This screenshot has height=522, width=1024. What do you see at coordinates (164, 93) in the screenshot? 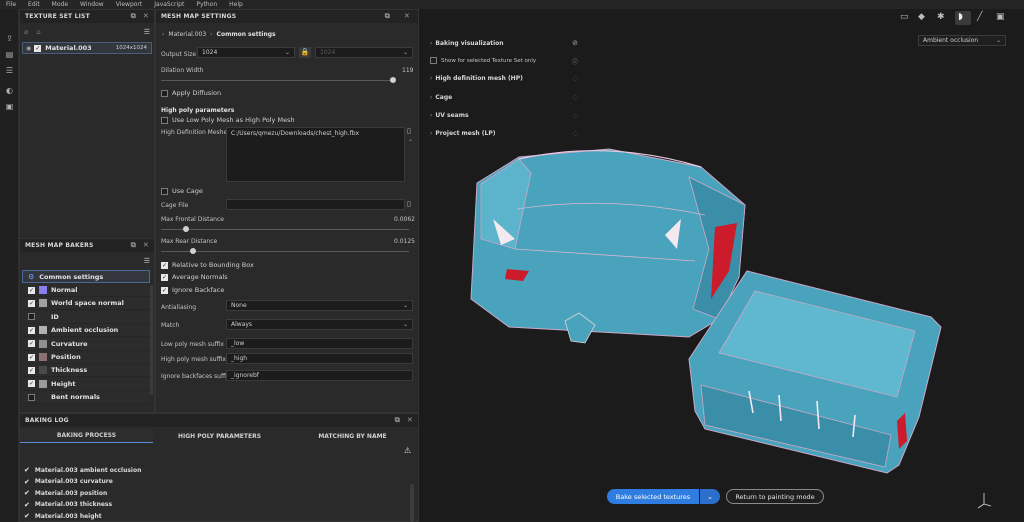
I see `apply-diffusion-checkbox` at bounding box center [164, 93].